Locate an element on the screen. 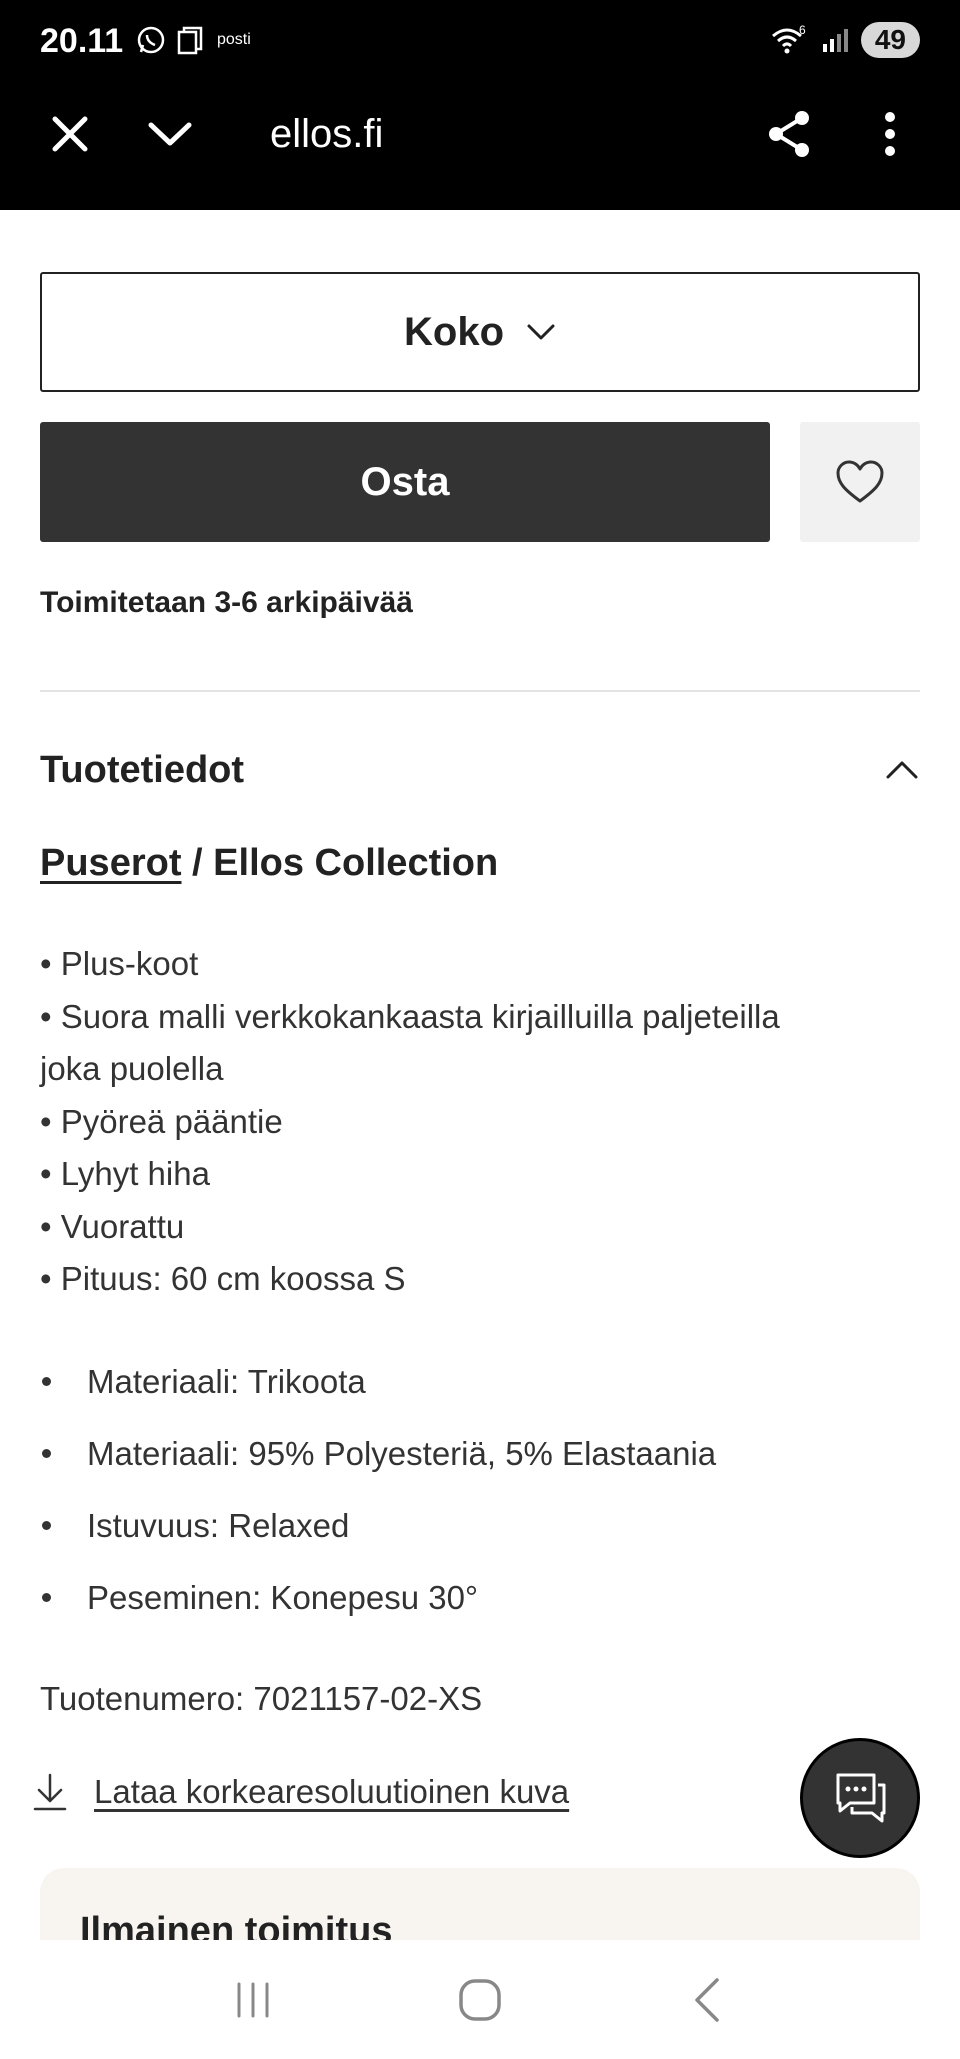  share-icon is located at coordinates (790, 134).